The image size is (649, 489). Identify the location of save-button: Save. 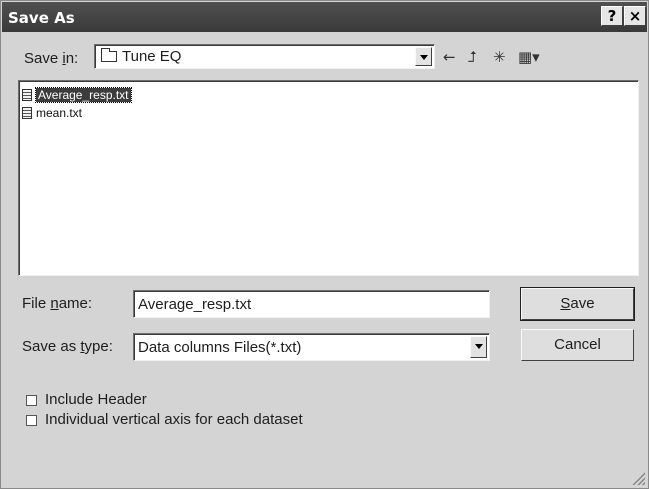
(577, 304).